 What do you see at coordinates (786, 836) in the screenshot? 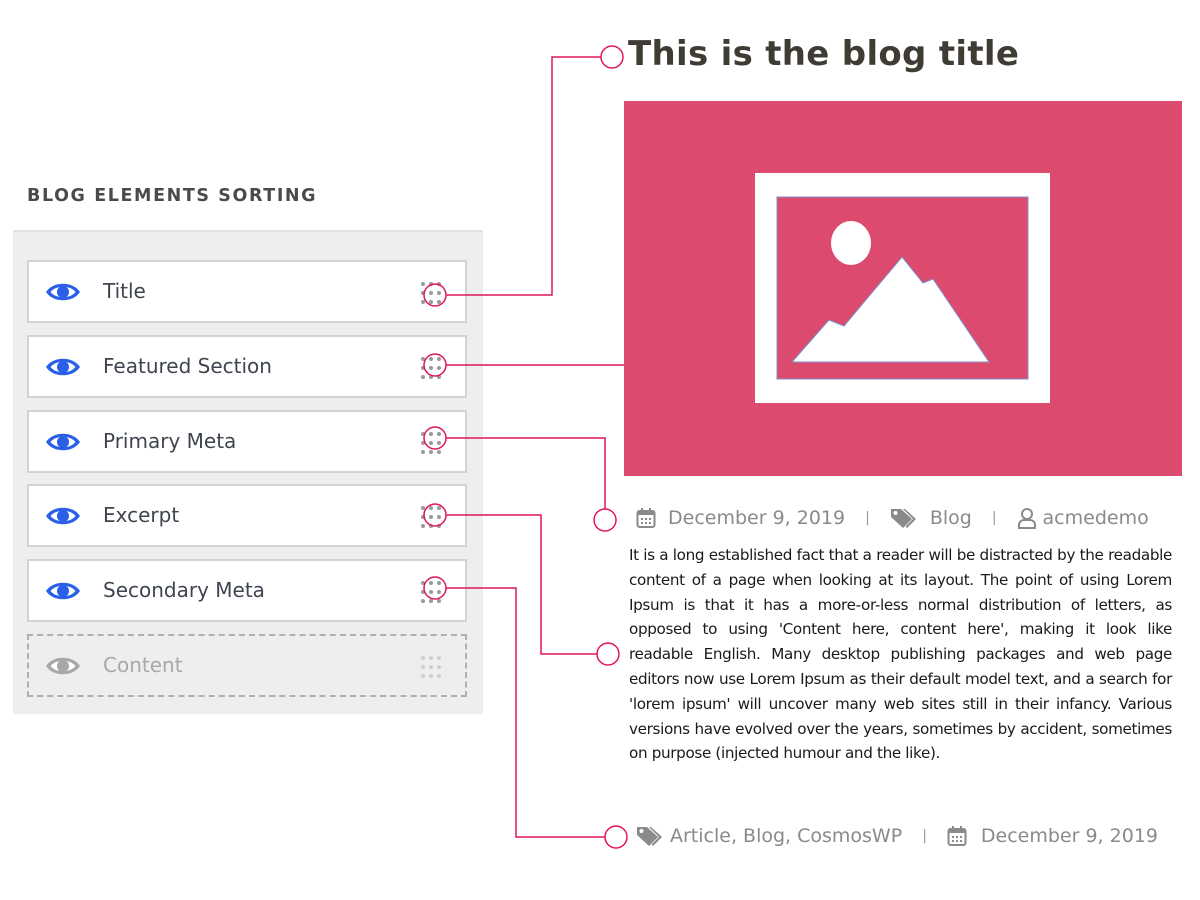
I see `post-tags: Article, Blog, CosmosWP` at bounding box center [786, 836].